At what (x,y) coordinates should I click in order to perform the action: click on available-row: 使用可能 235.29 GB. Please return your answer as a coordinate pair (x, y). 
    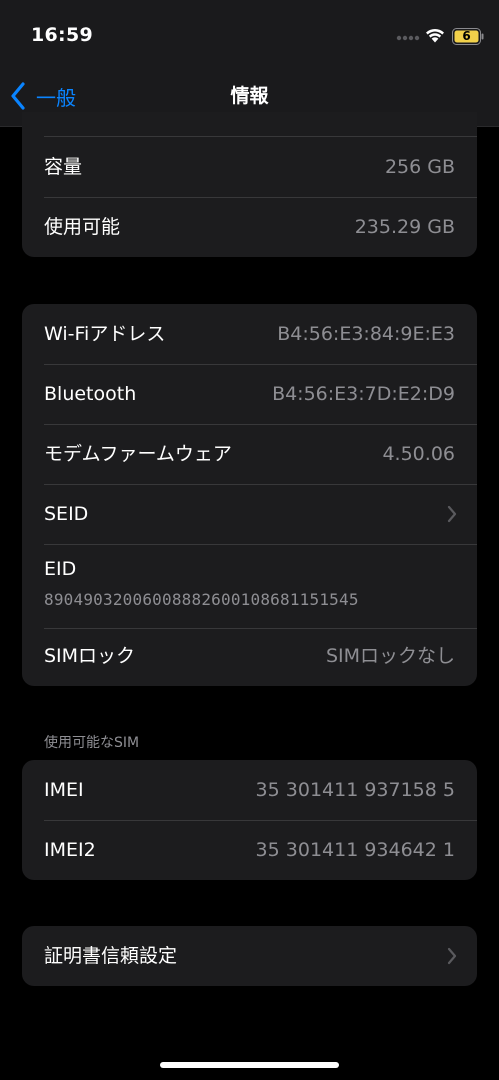
    Looking at the image, I should click on (249, 227).